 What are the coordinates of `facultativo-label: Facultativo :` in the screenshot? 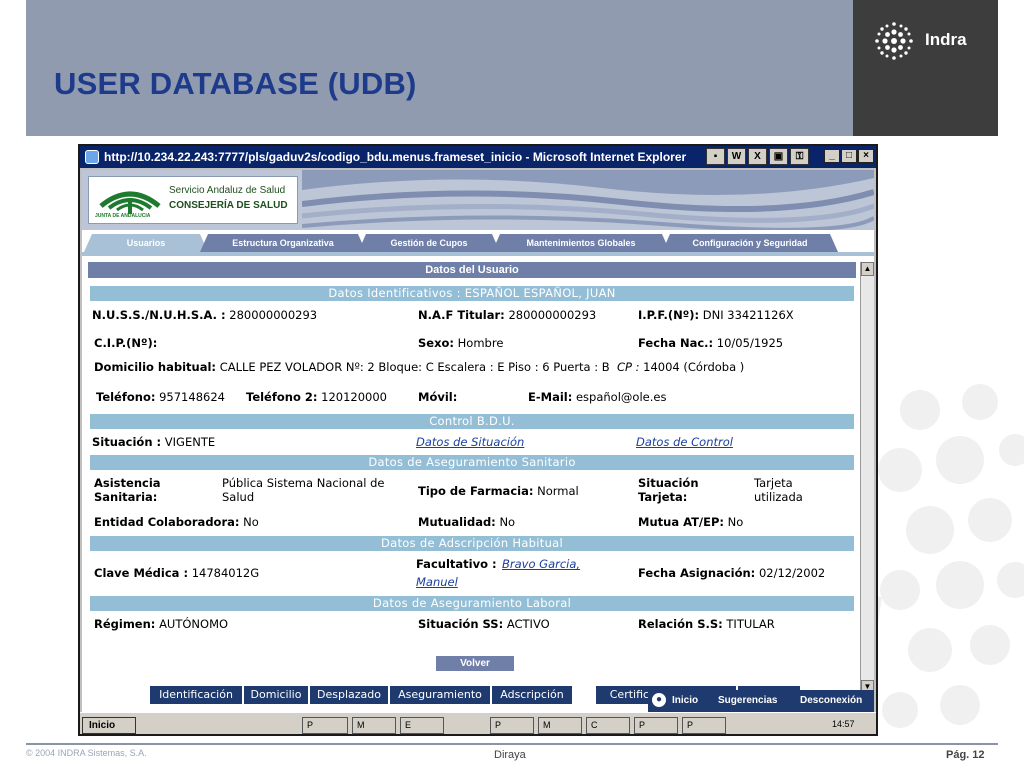 It's located at (456, 564).